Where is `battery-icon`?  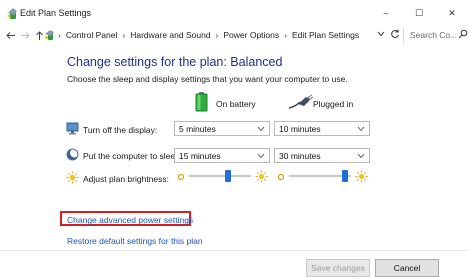 battery-icon is located at coordinates (201, 102).